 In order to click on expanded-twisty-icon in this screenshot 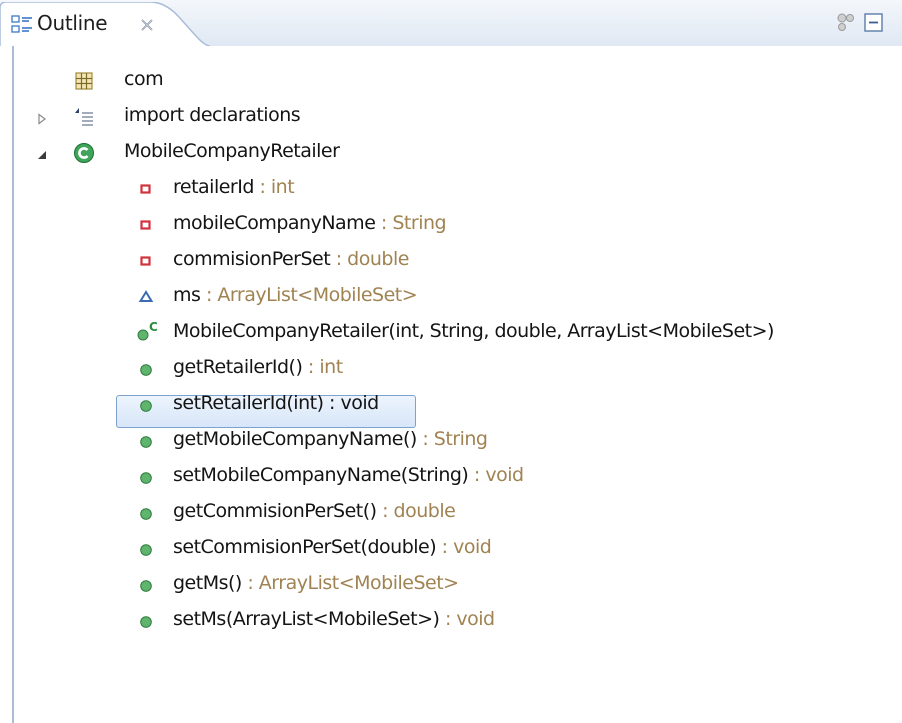, I will do `click(42, 155)`.